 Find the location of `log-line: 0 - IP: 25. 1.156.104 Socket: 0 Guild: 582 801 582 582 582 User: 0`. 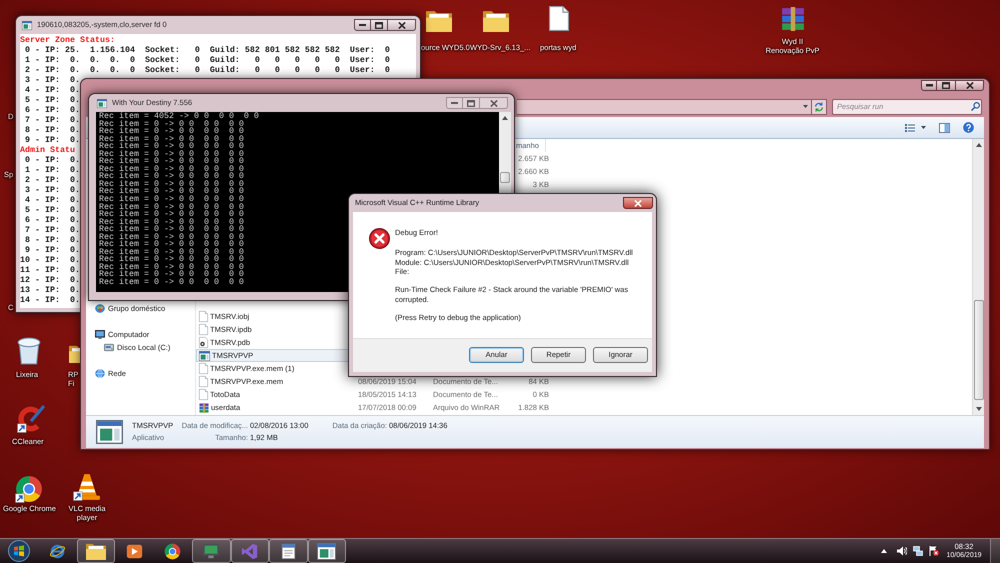

log-line: 0 - IP: 25. 1.156.104 Socket: 0 Guild: 582 801 582 582 582 User: 0 is located at coordinates (207, 50).